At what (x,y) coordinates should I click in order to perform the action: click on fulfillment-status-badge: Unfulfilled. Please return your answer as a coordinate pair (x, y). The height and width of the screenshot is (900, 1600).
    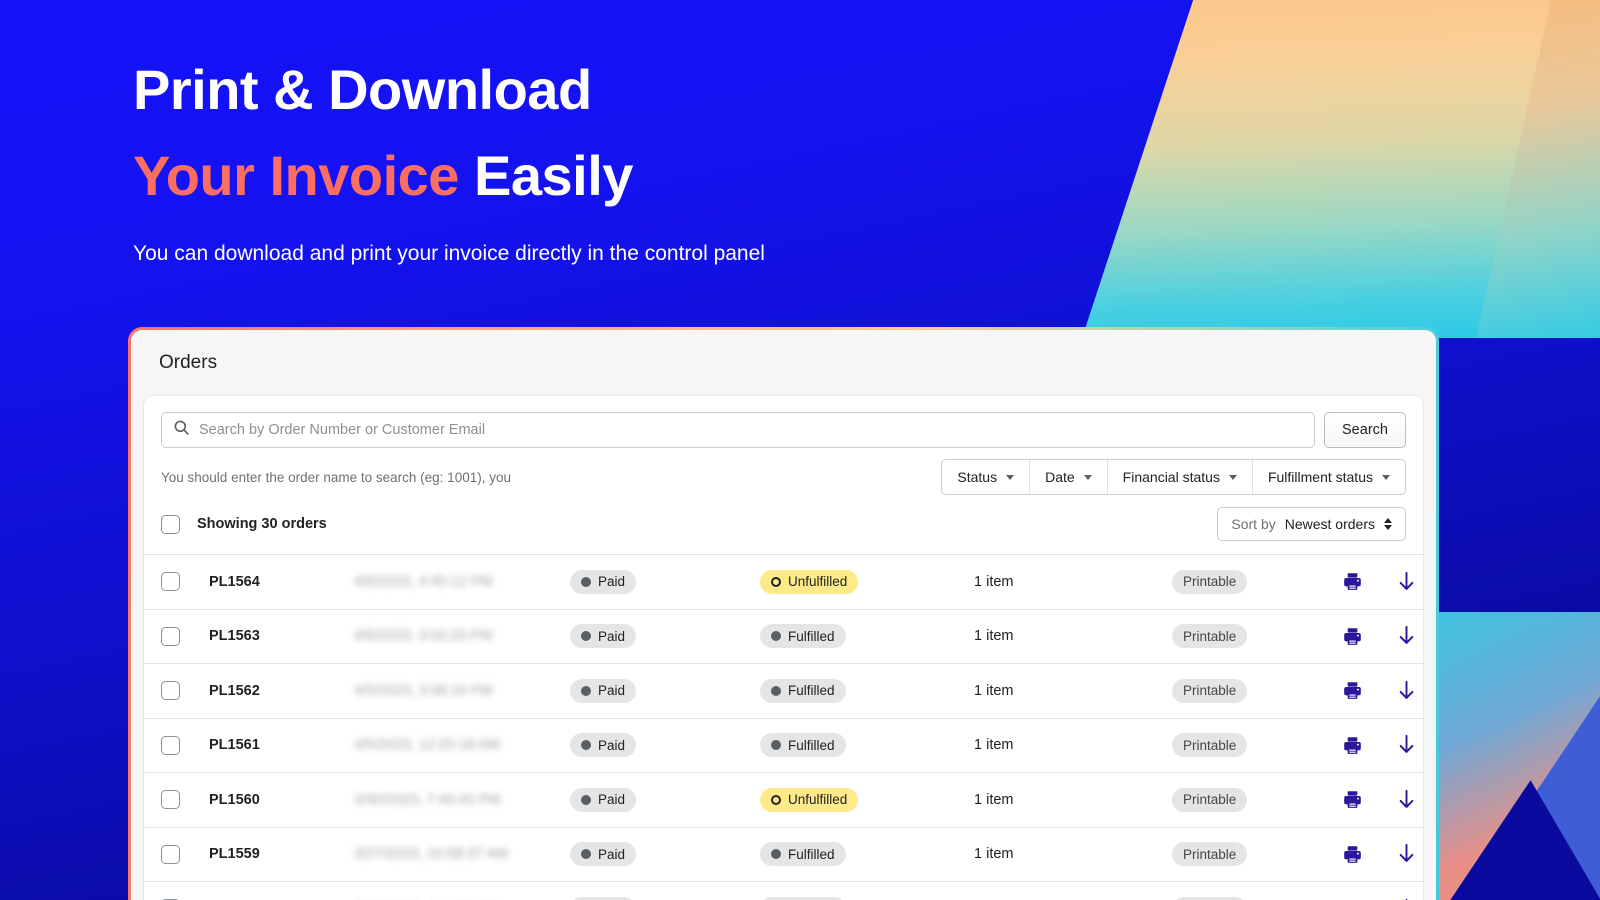
    Looking at the image, I should click on (809, 799).